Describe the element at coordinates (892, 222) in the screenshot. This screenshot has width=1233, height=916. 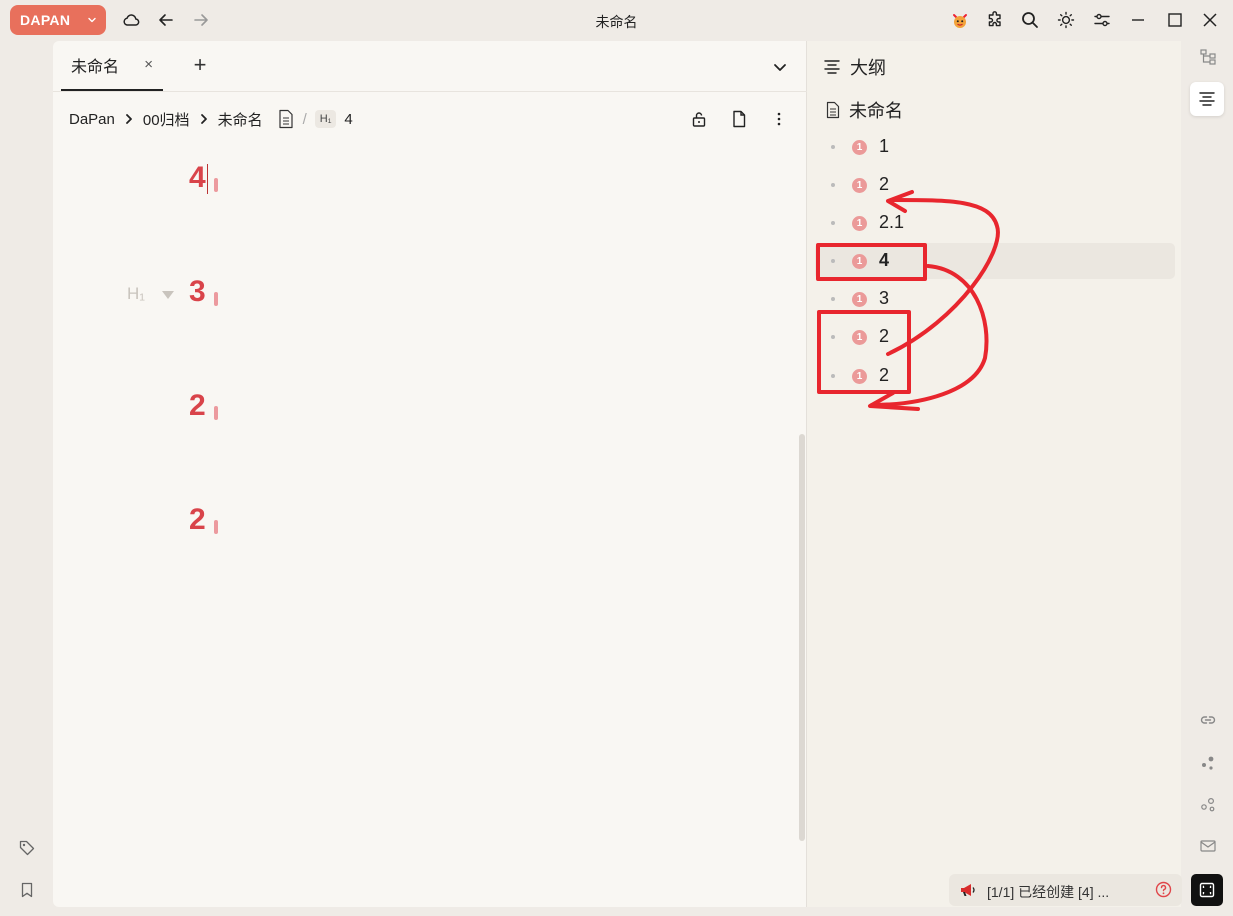
I see `outline-item-label: 2.1` at that location.